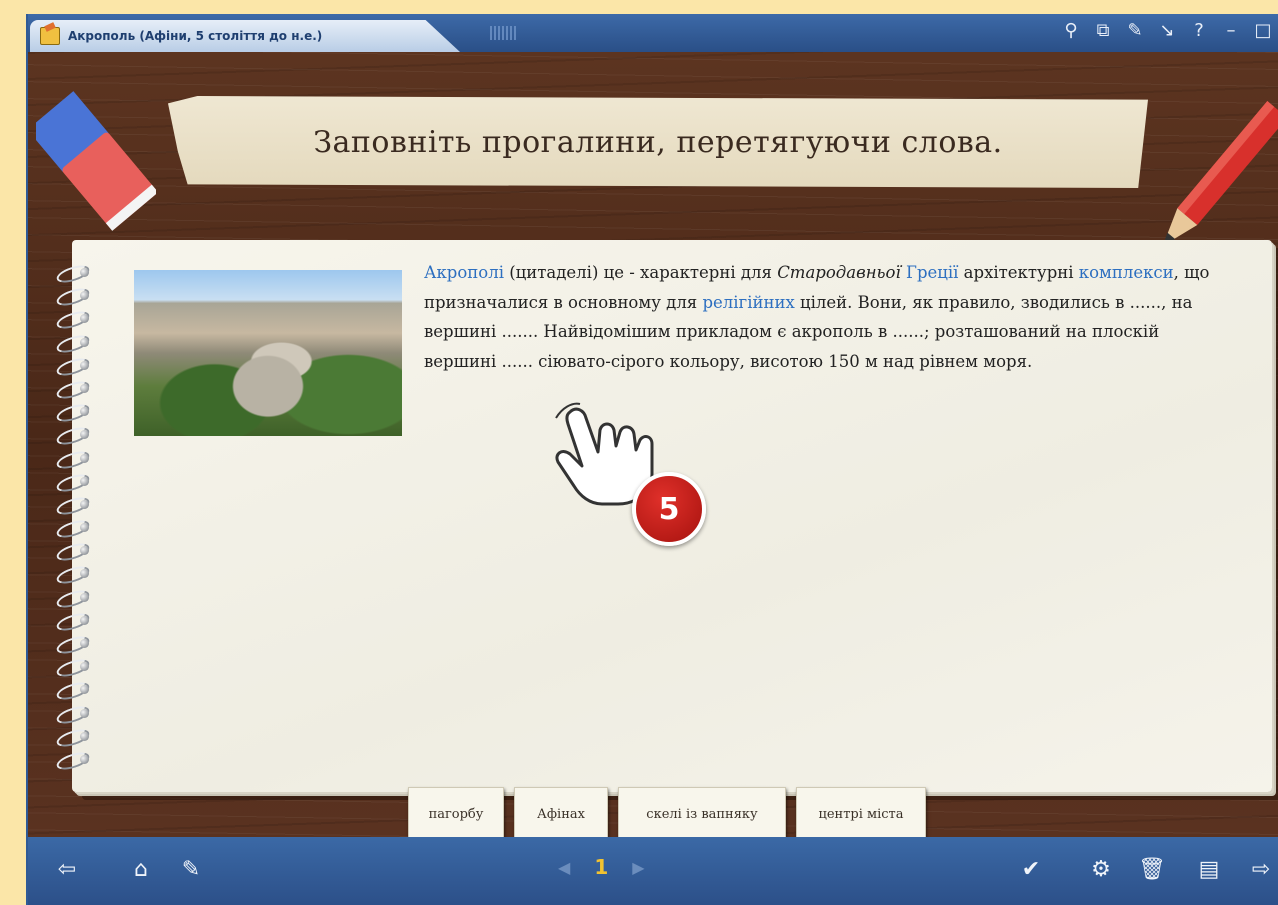  Describe the element at coordinates (1101, 870) in the screenshot. I see `settings-icon: ⚙` at that location.